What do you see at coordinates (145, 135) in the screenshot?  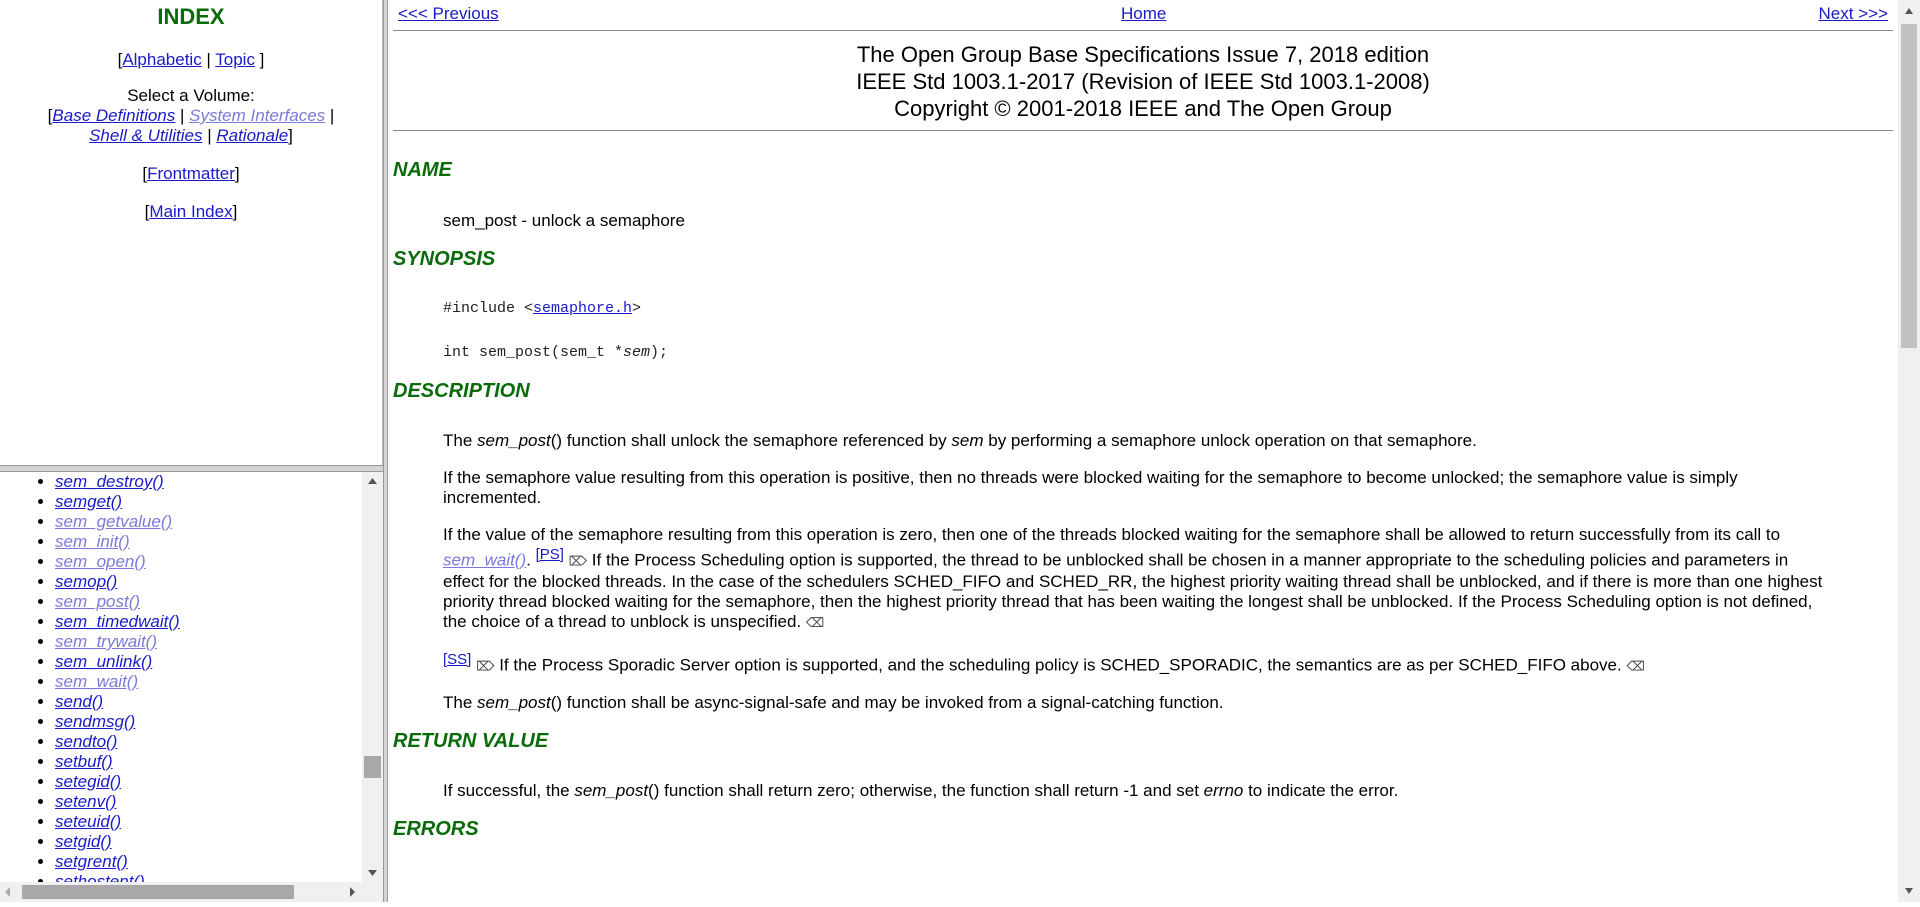 I see `shell-utilities-link: Shell & Utilities` at bounding box center [145, 135].